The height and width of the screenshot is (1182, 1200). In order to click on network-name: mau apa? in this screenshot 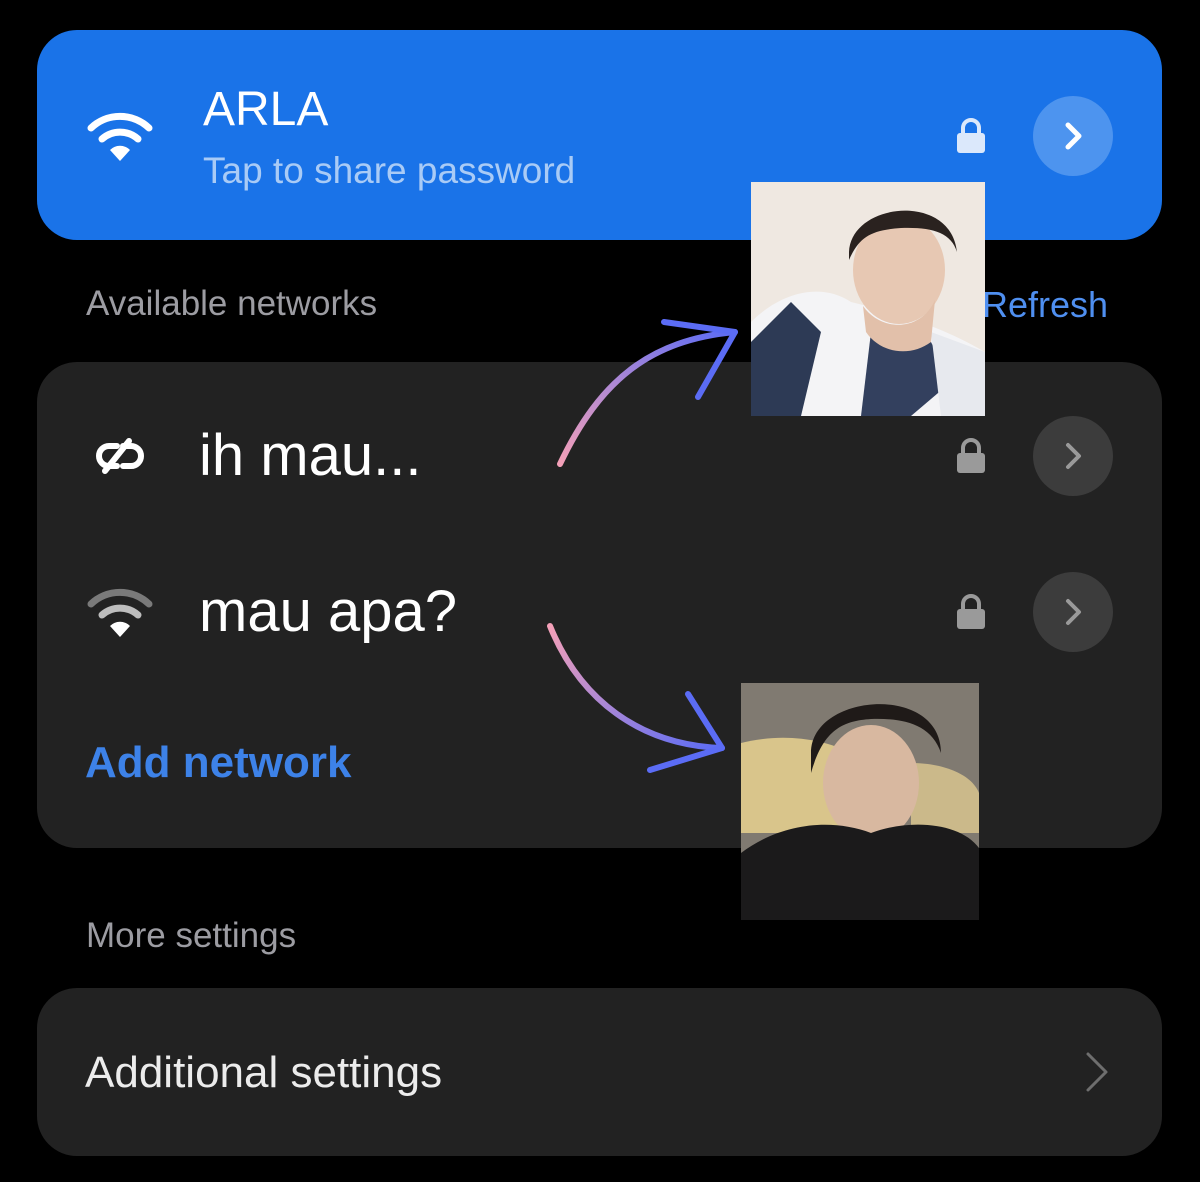, I will do `click(328, 611)`.